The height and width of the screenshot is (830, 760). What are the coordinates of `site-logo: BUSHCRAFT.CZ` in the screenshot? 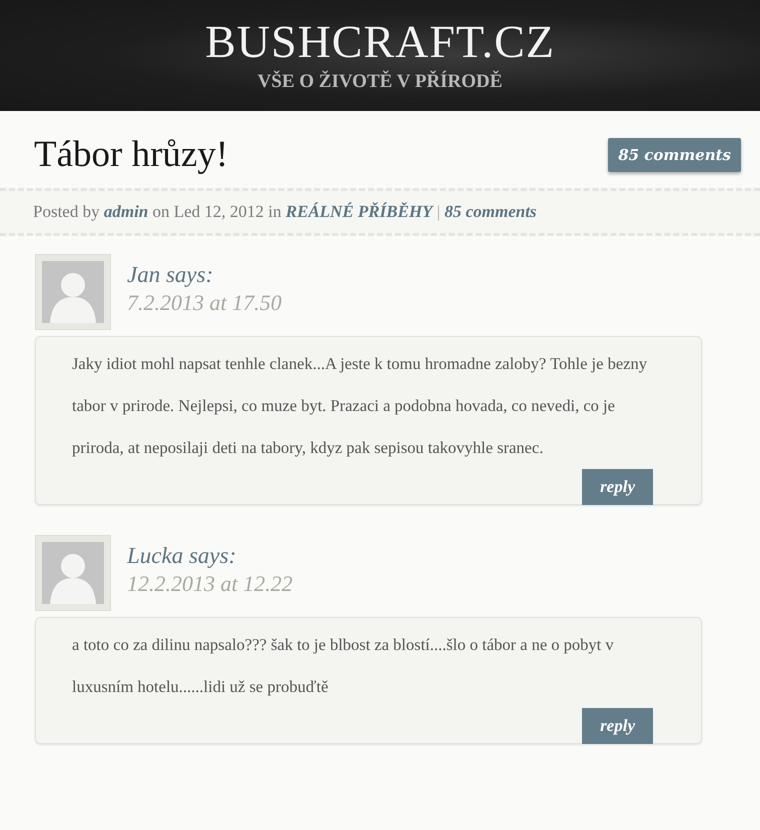 It's located at (380, 42).